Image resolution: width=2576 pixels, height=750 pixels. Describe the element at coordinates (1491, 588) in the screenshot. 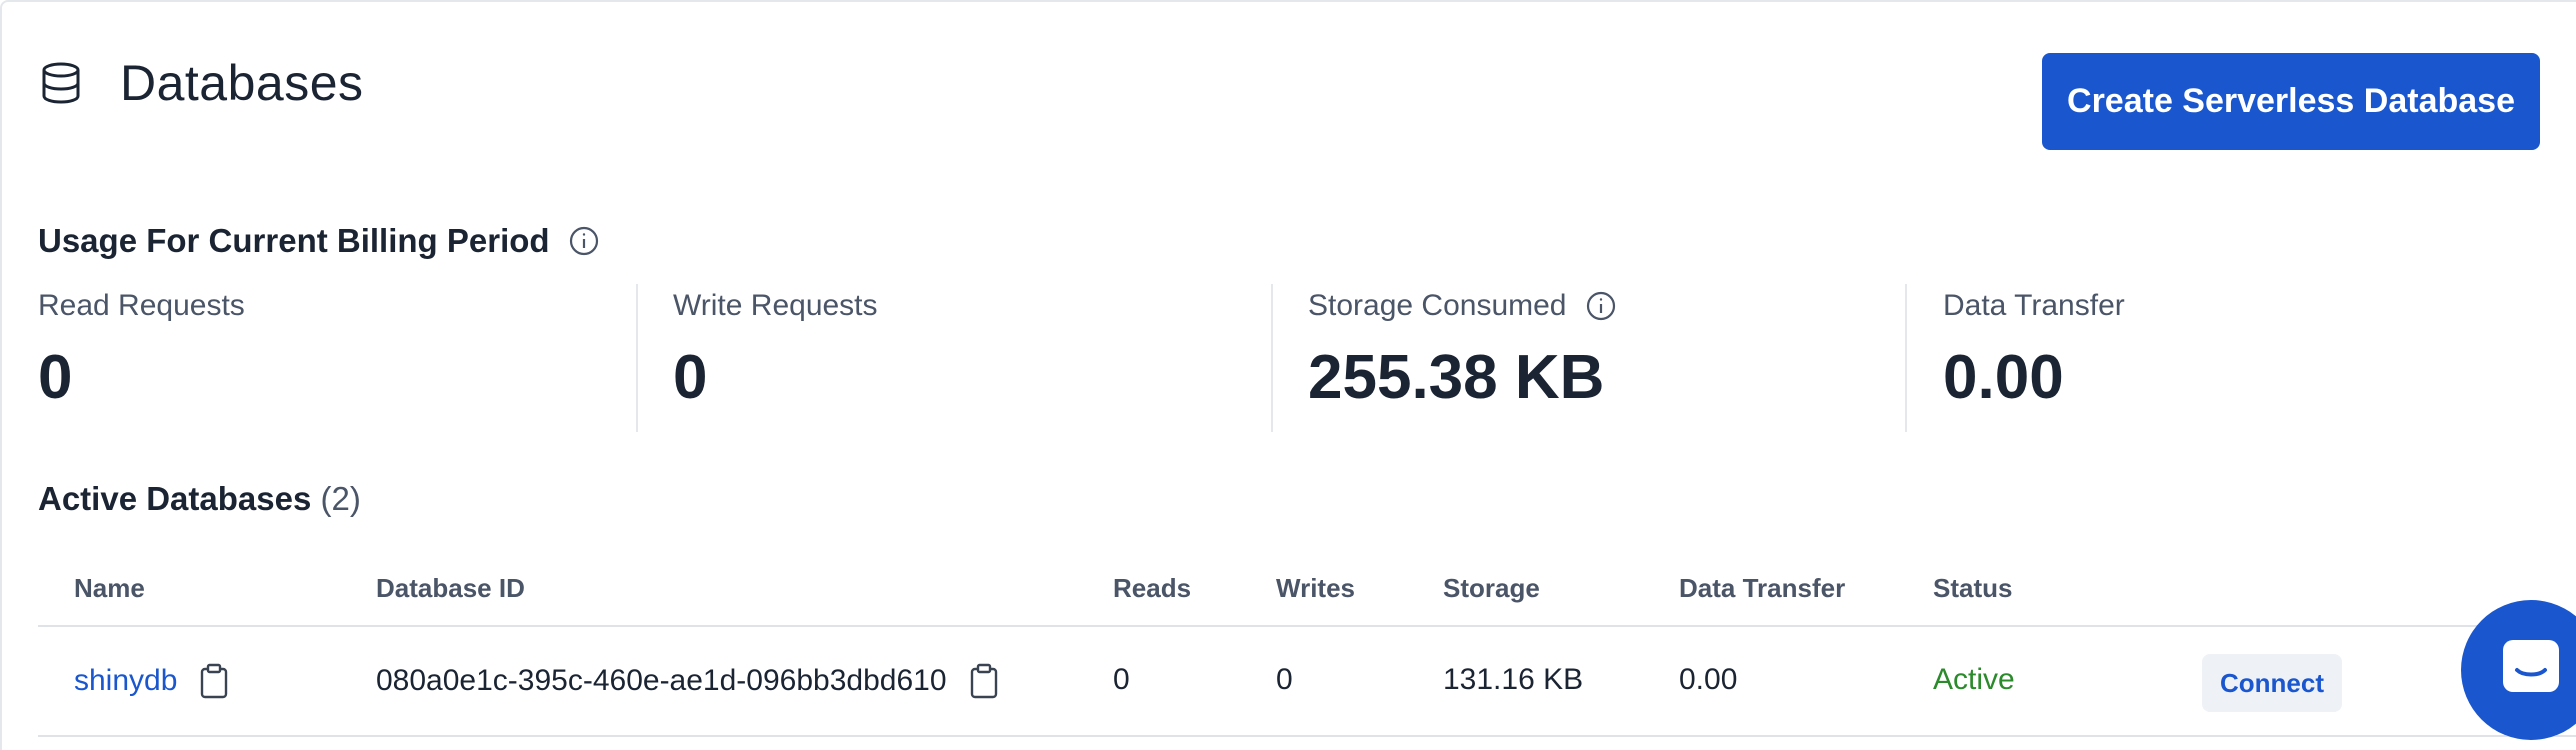

I see `column-header-storage: Storage` at that location.